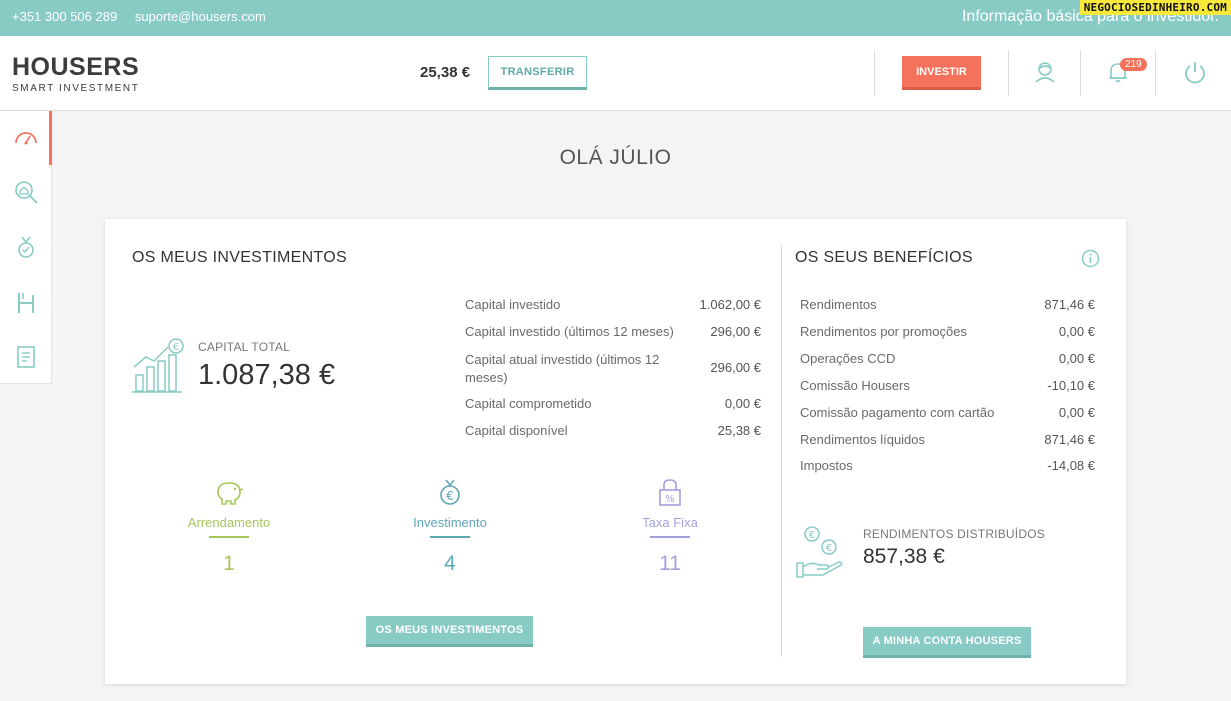 This screenshot has height=701, width=1231. Describe the element at coordinates (941, 73) in the screenshot. I see `invest-button: INVESTIR` at that location.